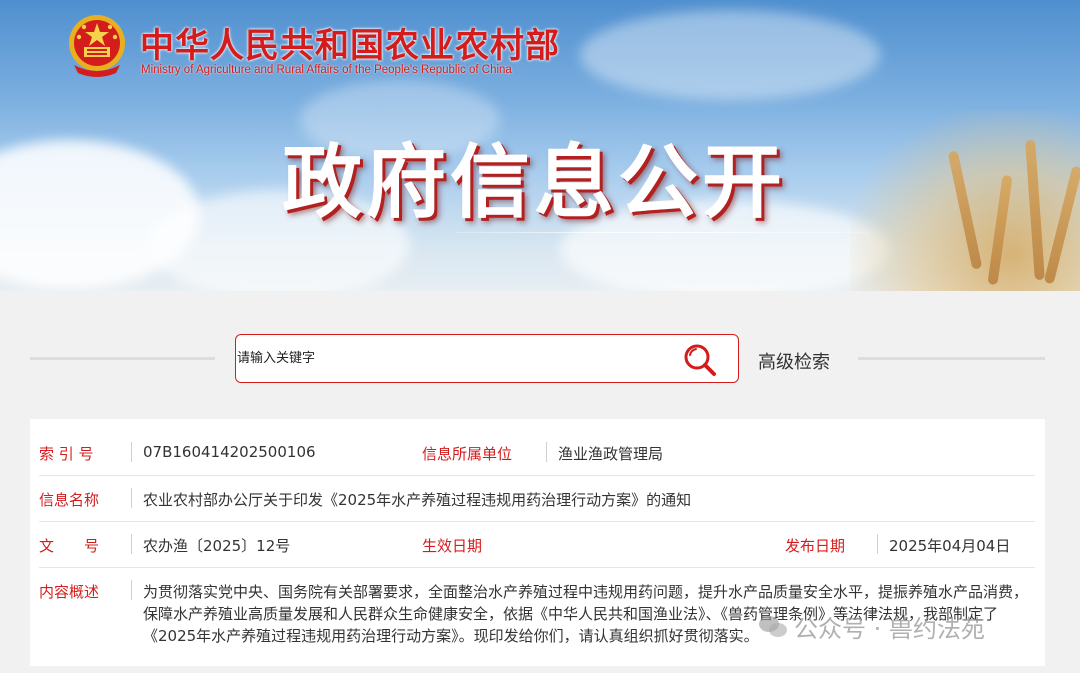 This screenshot has width=1080, height=673. Describe the element at coordinates (951, 358) in the screenshot. I see `search-divider-right` at that location.